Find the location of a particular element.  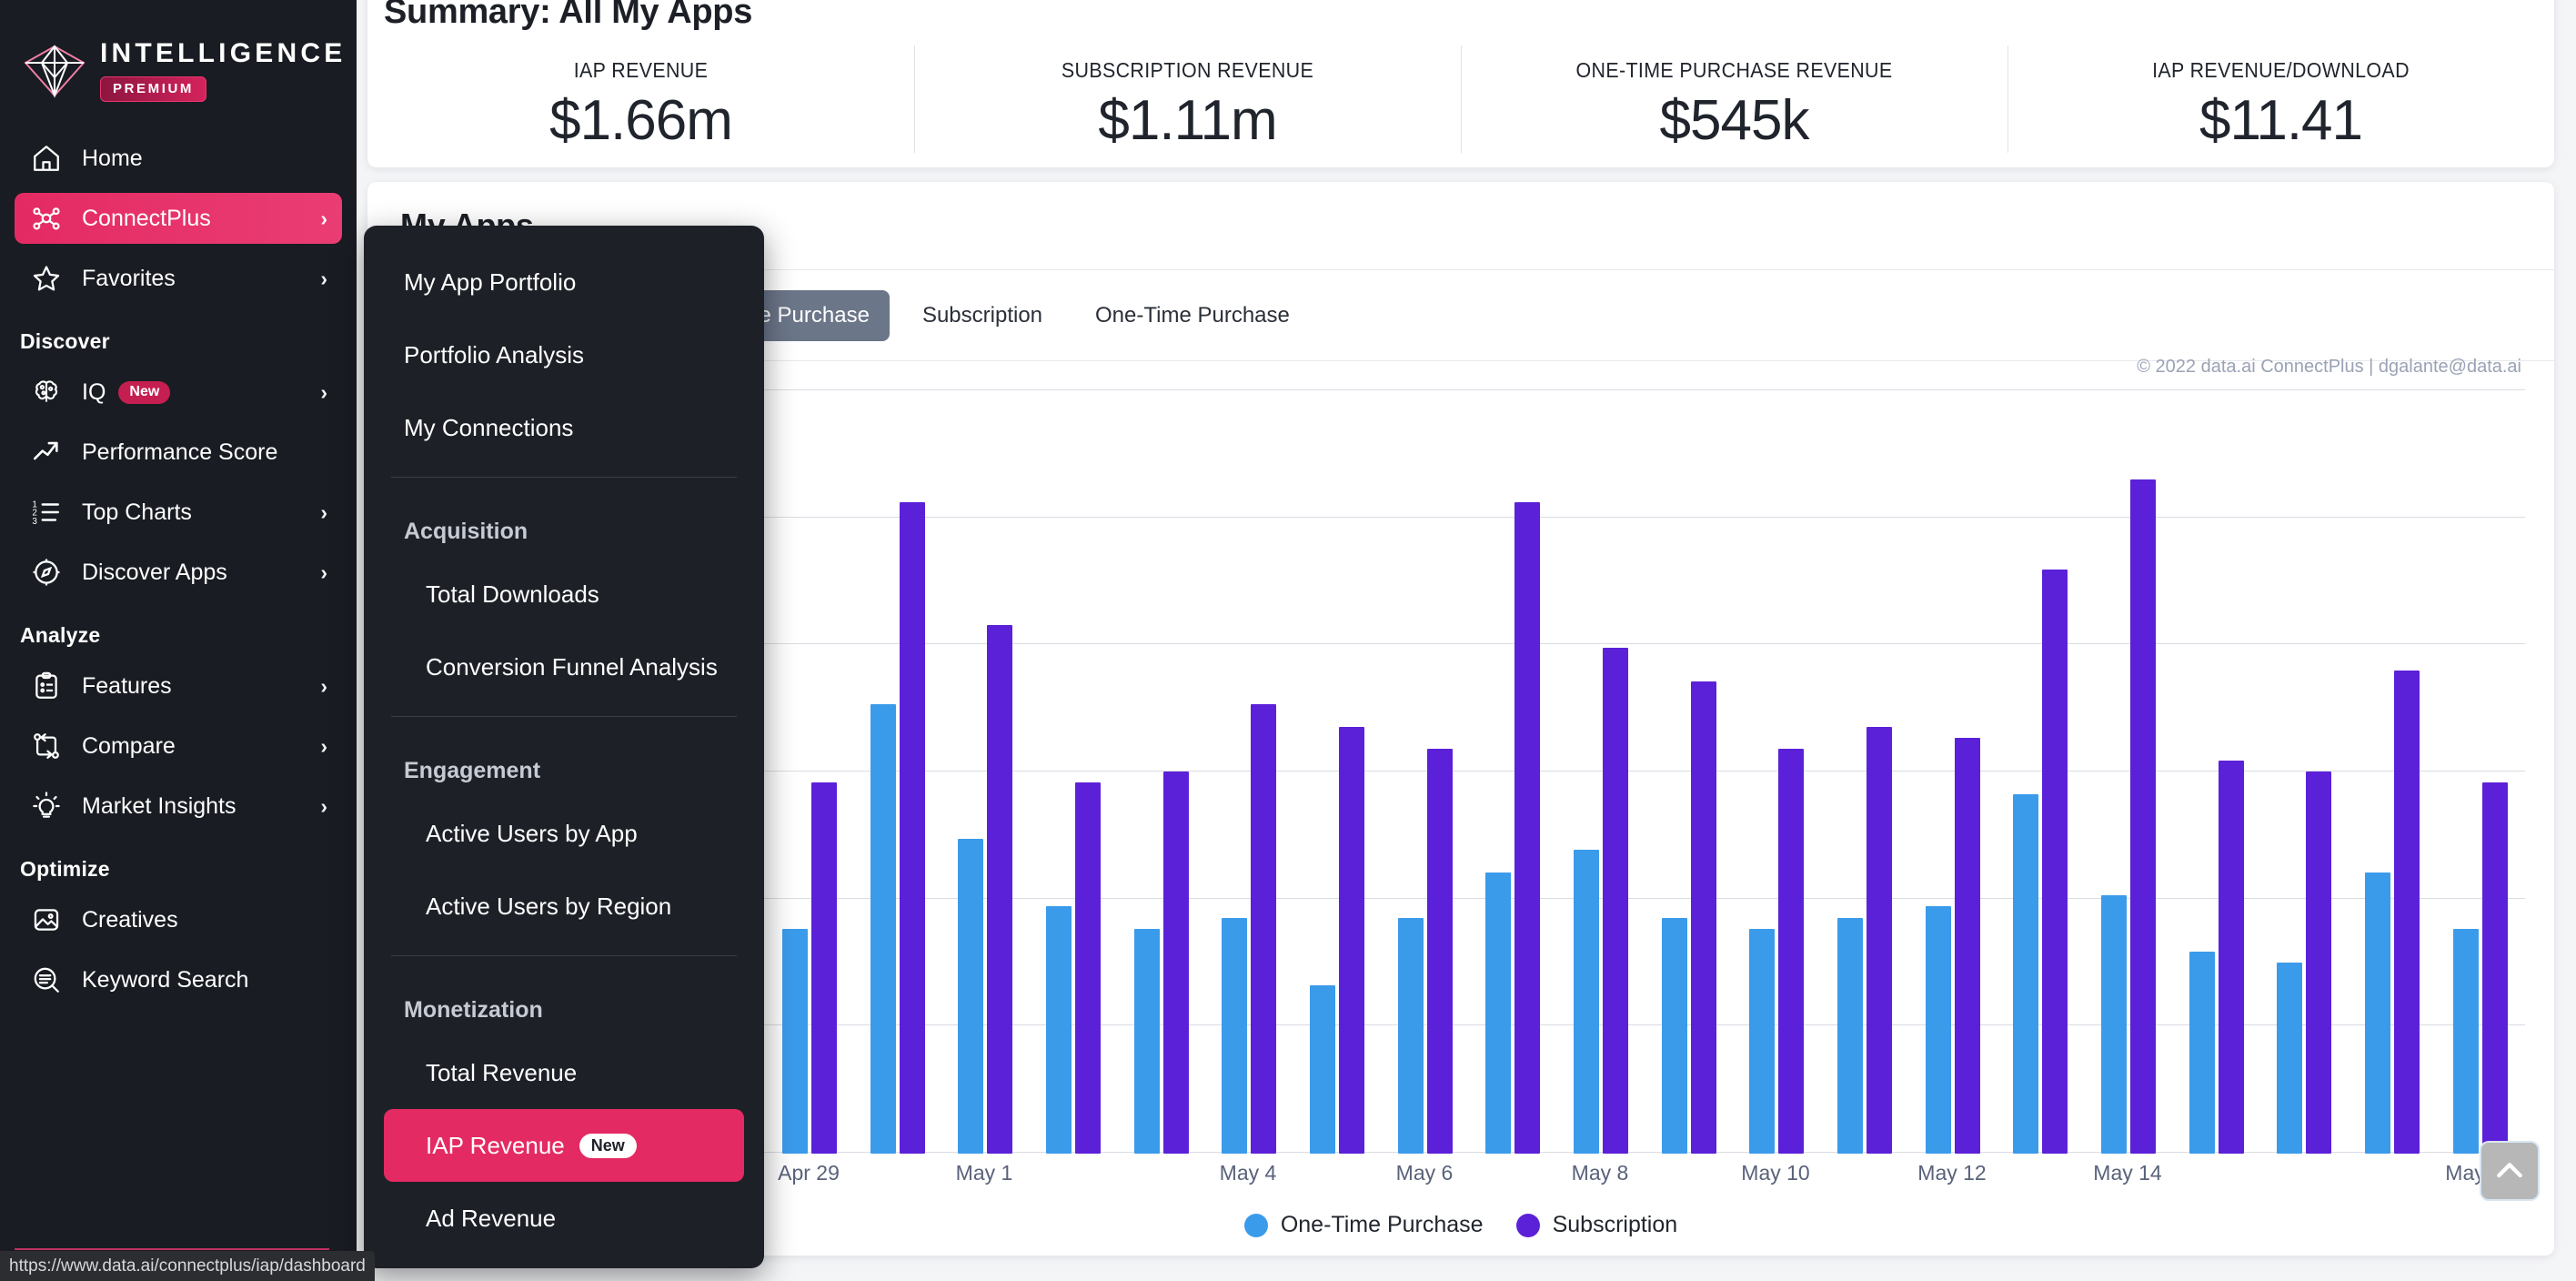

sidebar-section-optimize: Optimize is located at coordinates (65, 869).